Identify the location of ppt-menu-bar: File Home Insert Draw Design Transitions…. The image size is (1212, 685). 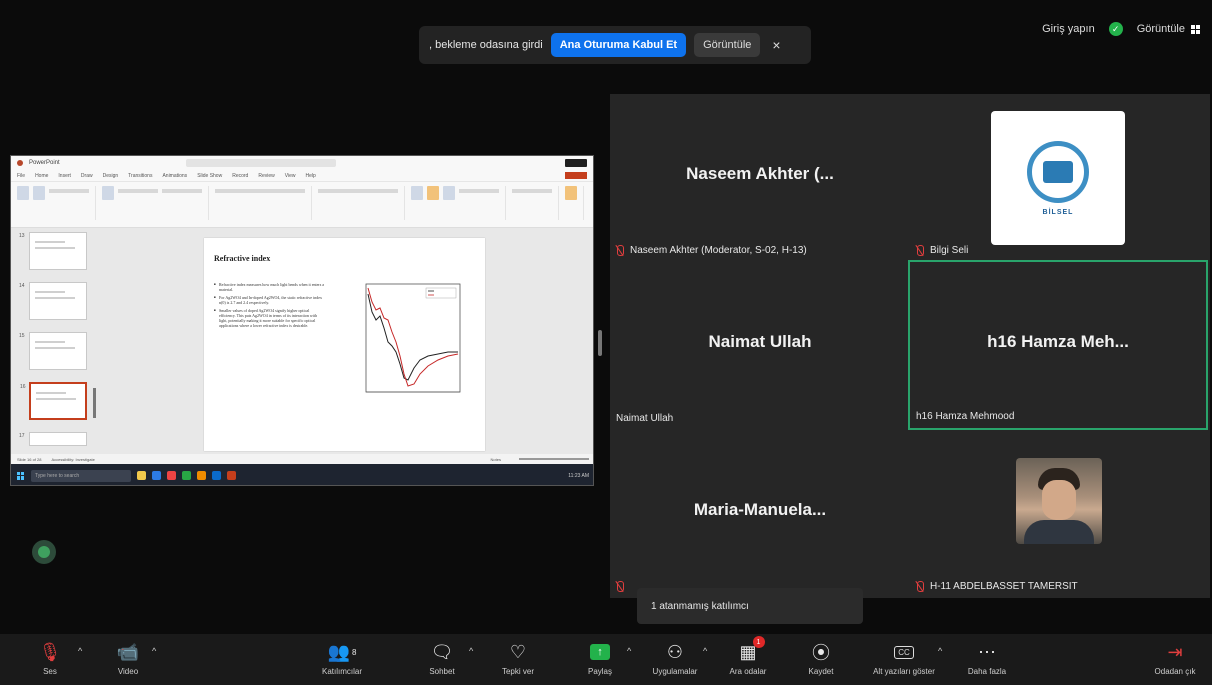
(302, 176).